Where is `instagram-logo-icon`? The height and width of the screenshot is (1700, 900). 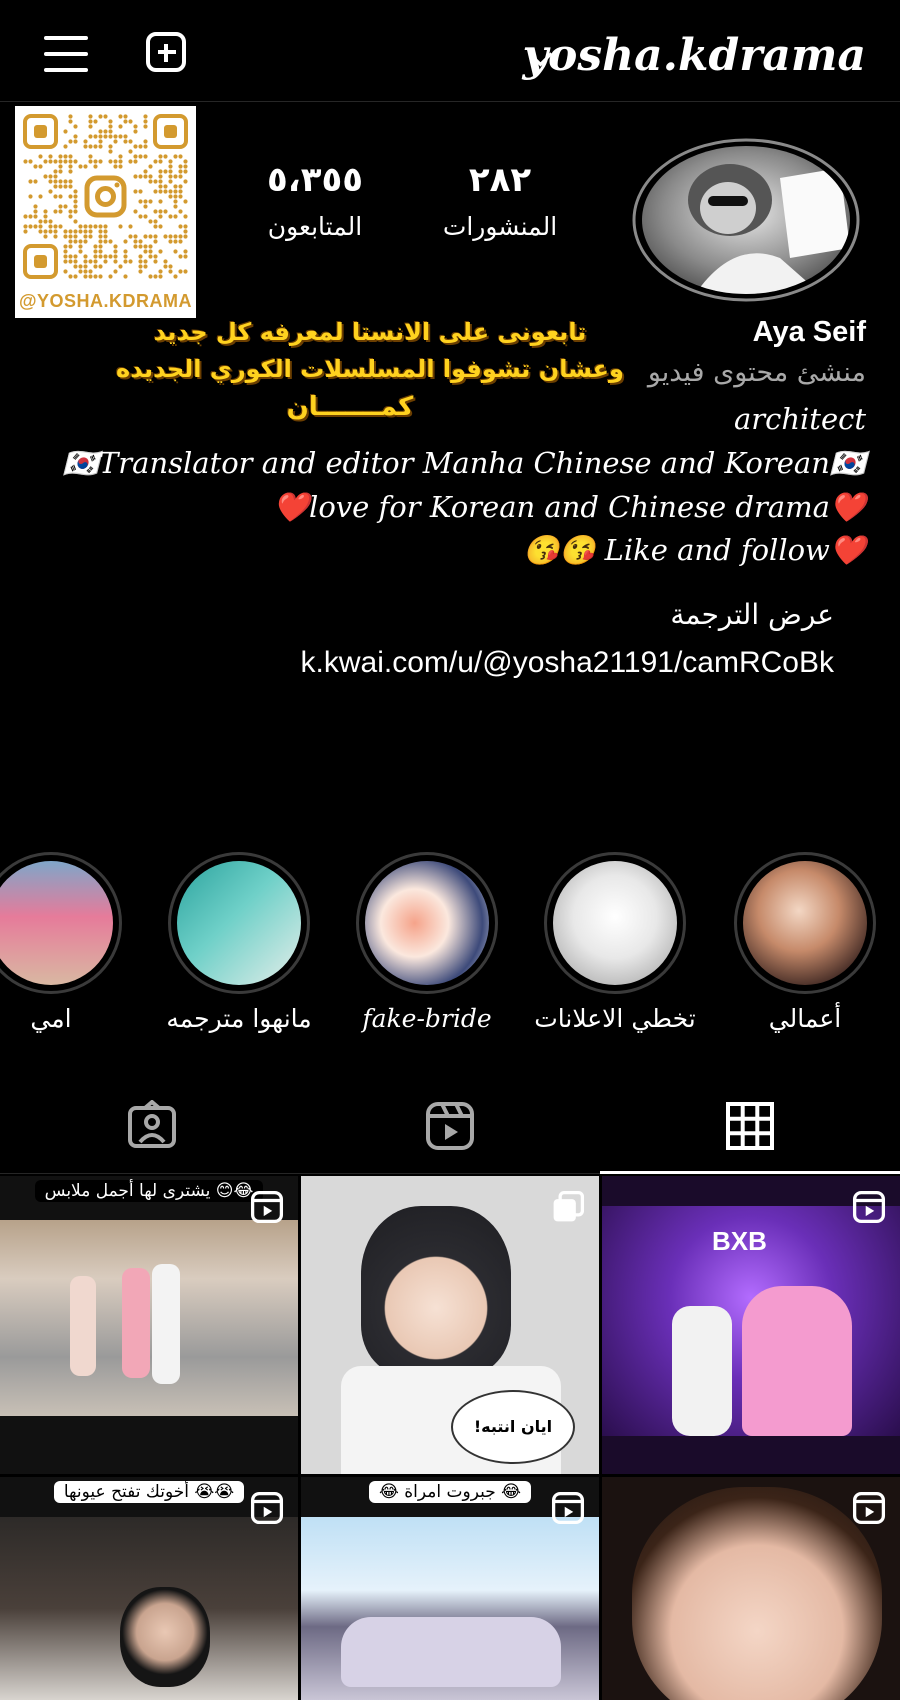
instagram-logo-icon is located at coordinates (105, 196).